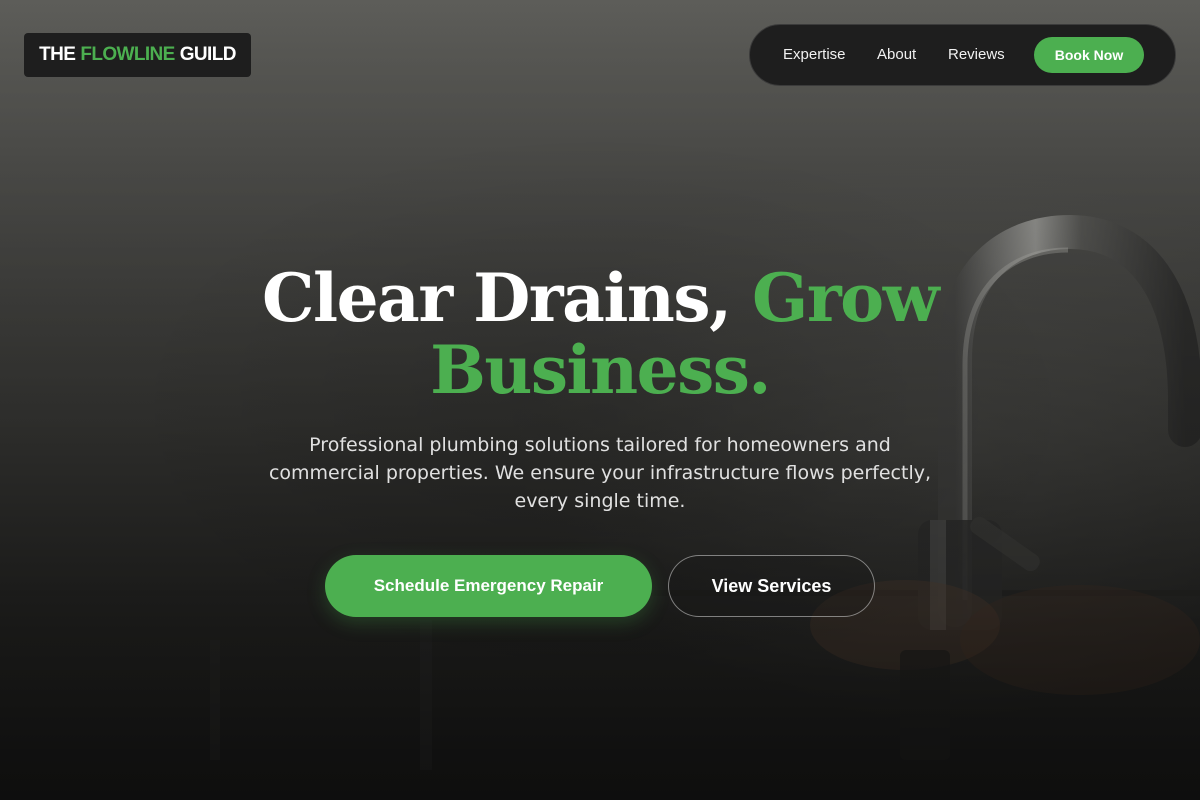 This screenshot has height=800, width=1200. Describe the element at coordinates (57, 54) in the screenshot. I see `brand-name-prefix: THE` at that location.